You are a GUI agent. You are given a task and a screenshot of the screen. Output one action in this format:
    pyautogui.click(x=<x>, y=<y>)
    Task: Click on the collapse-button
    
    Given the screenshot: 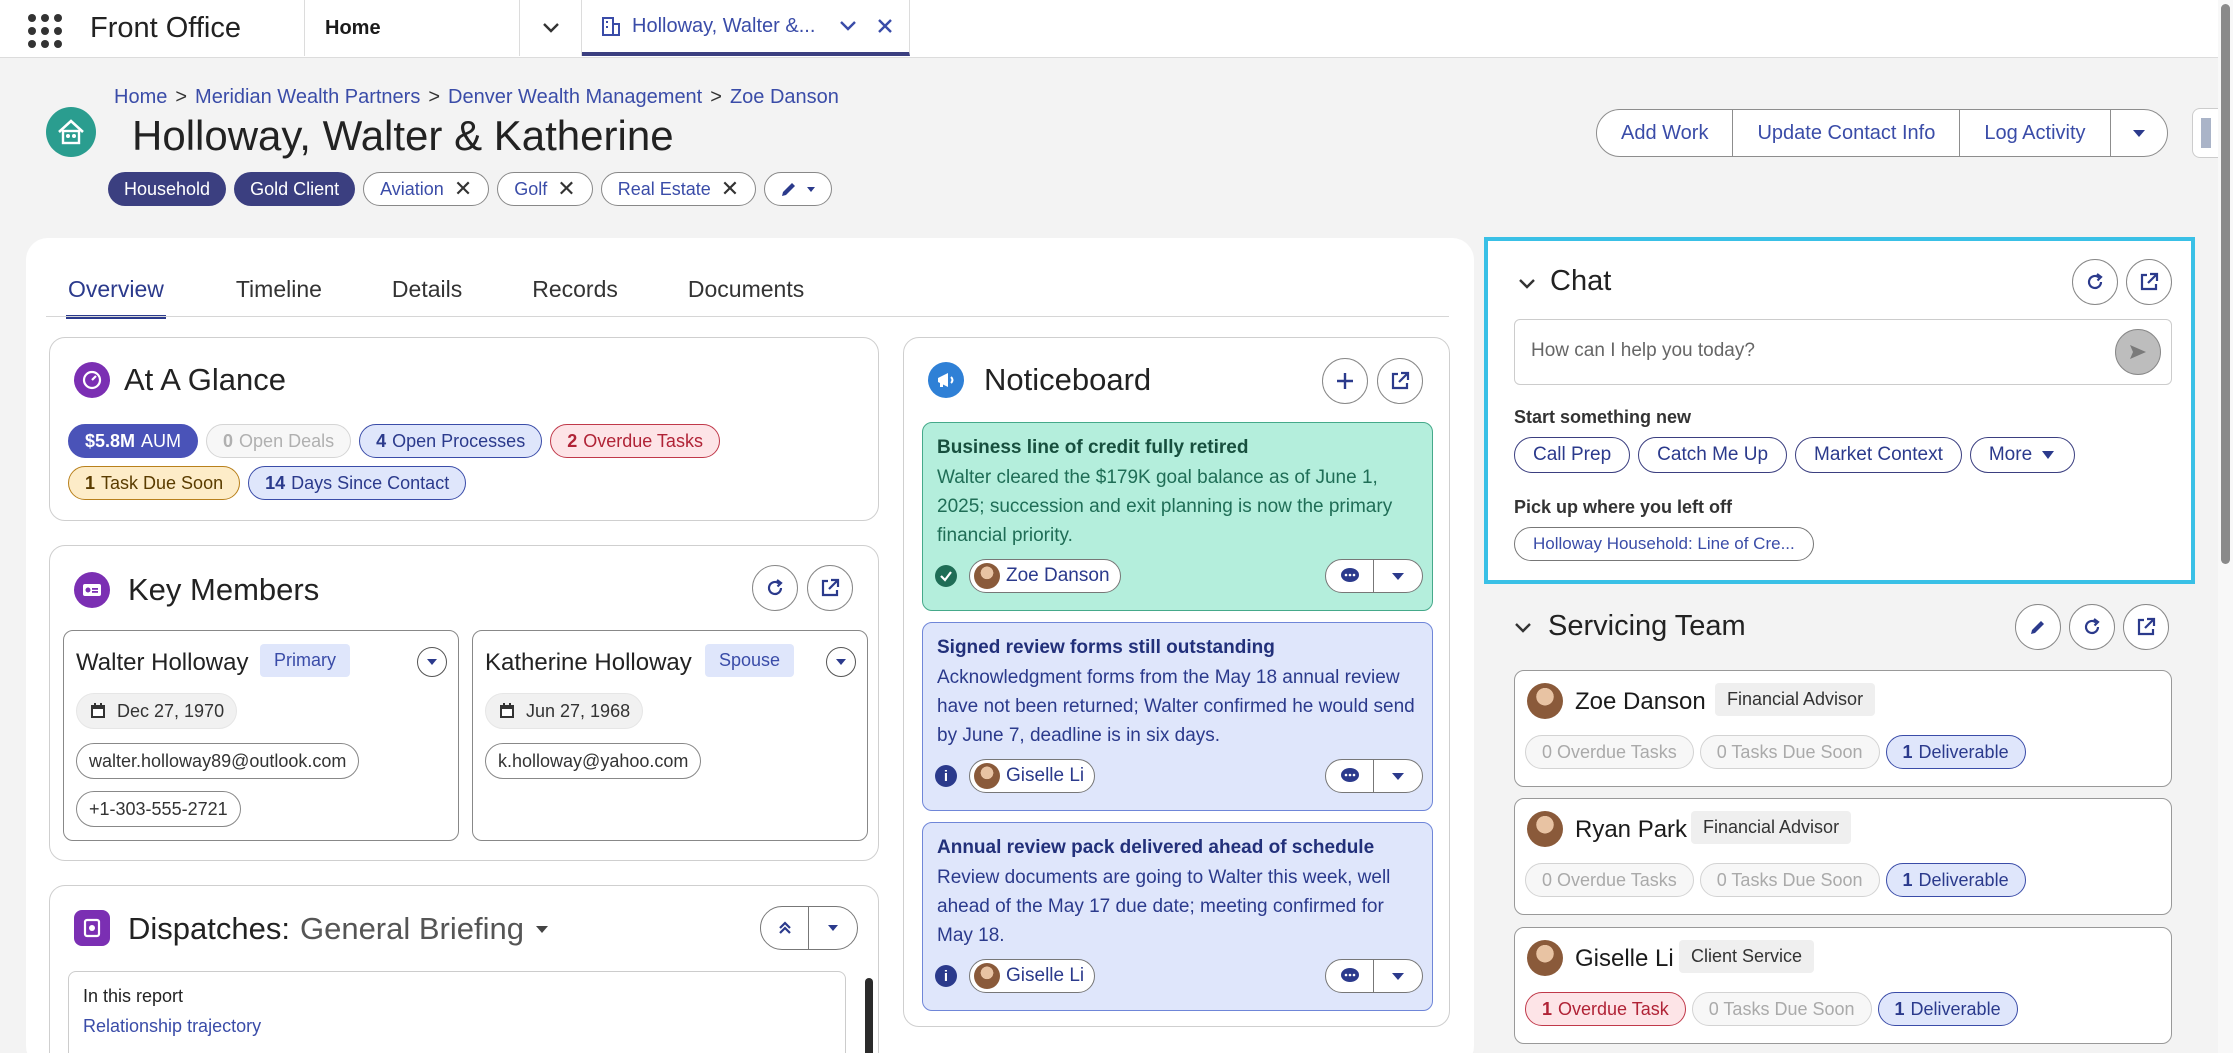 What is the action you would take?
    pyautogui.click(x=785, y=928)
    